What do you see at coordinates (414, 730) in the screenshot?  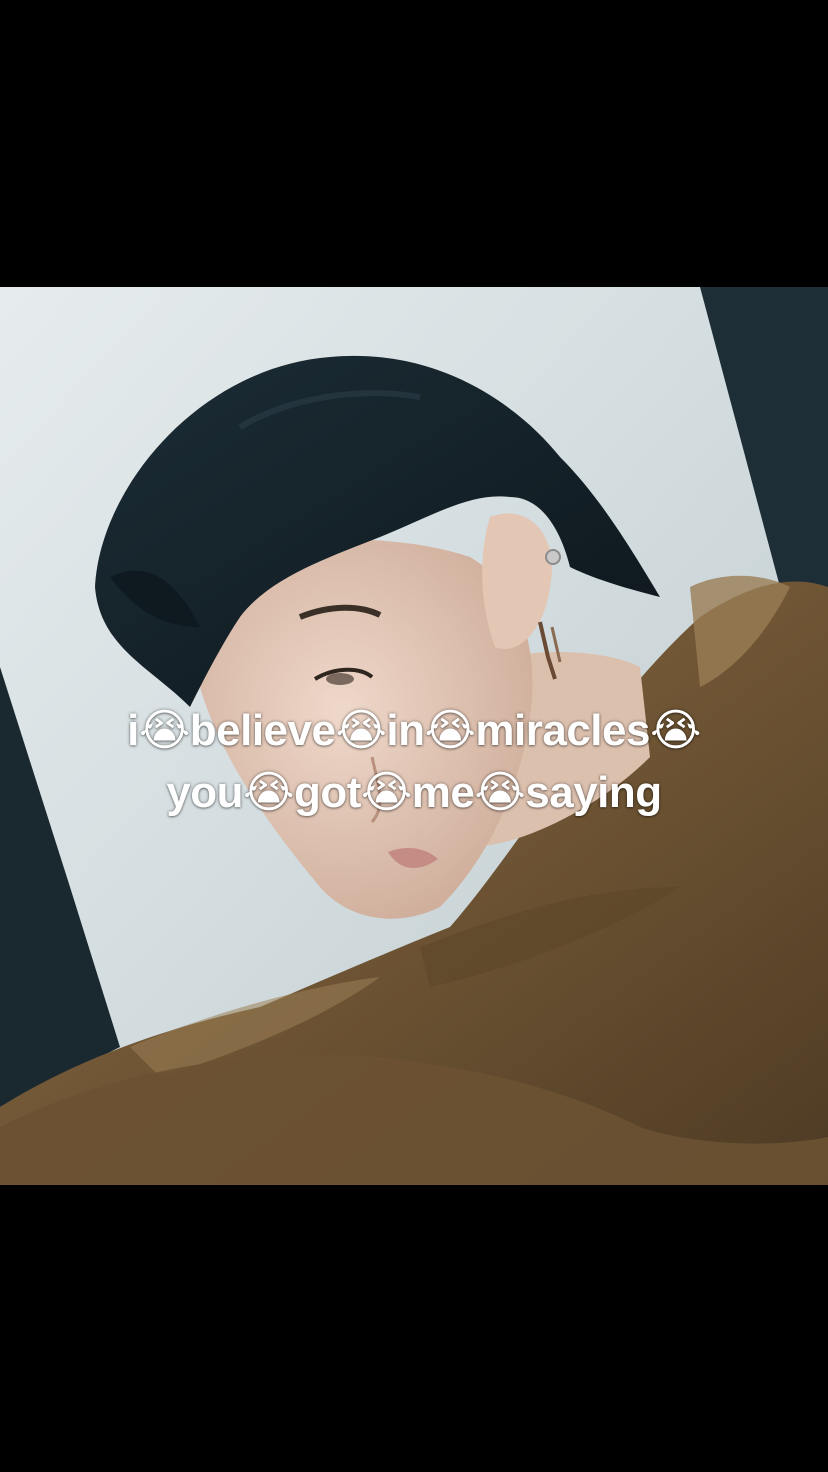 I see `caption-line-1: i😭believe😭in😭miracles😭` at bounding box center [414, 730].